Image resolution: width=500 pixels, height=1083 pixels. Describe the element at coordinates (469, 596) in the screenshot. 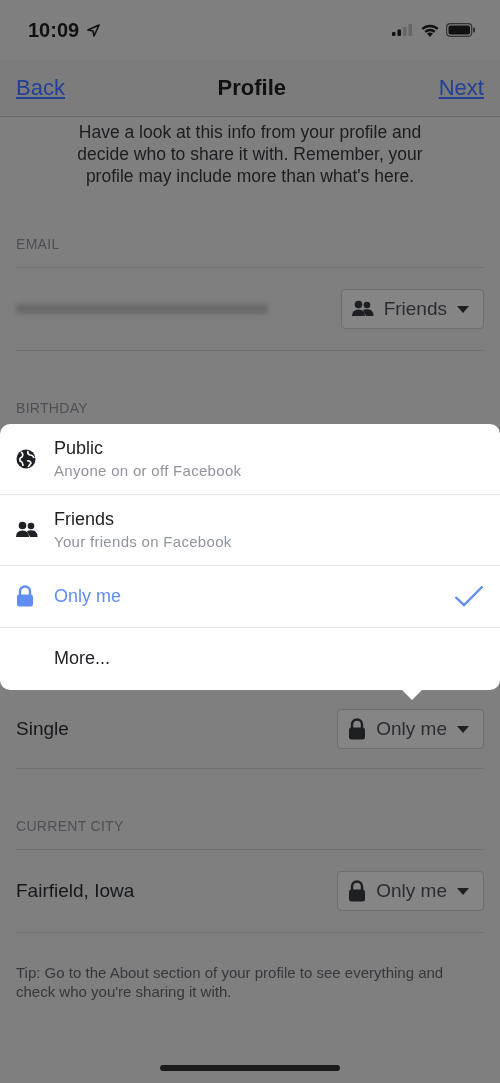

I see `checkmark-icon` at that location.